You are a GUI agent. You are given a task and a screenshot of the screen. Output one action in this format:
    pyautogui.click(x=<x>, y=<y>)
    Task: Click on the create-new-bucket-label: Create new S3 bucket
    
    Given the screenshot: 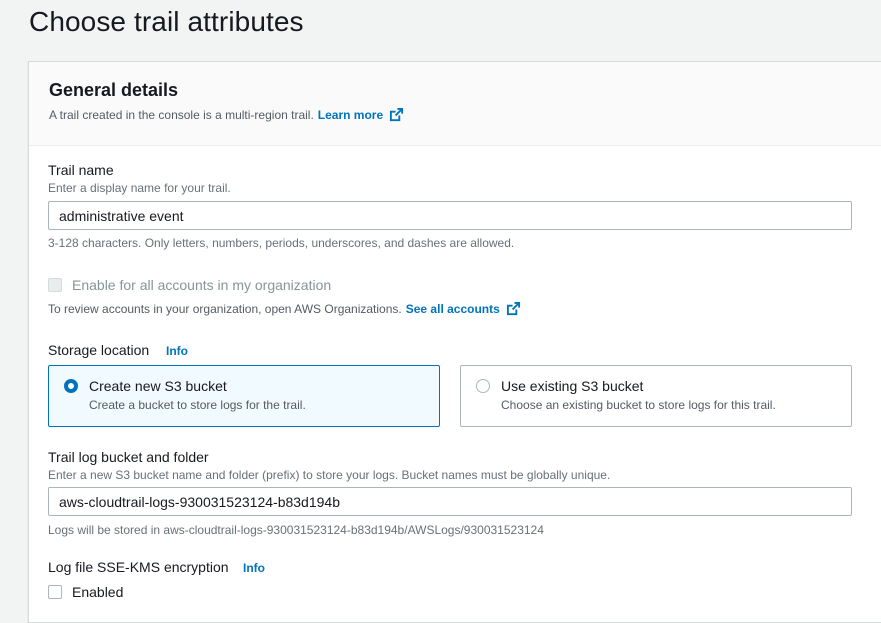 What is the action you would take?
    pyautogui.click(x=158, y=386)
    